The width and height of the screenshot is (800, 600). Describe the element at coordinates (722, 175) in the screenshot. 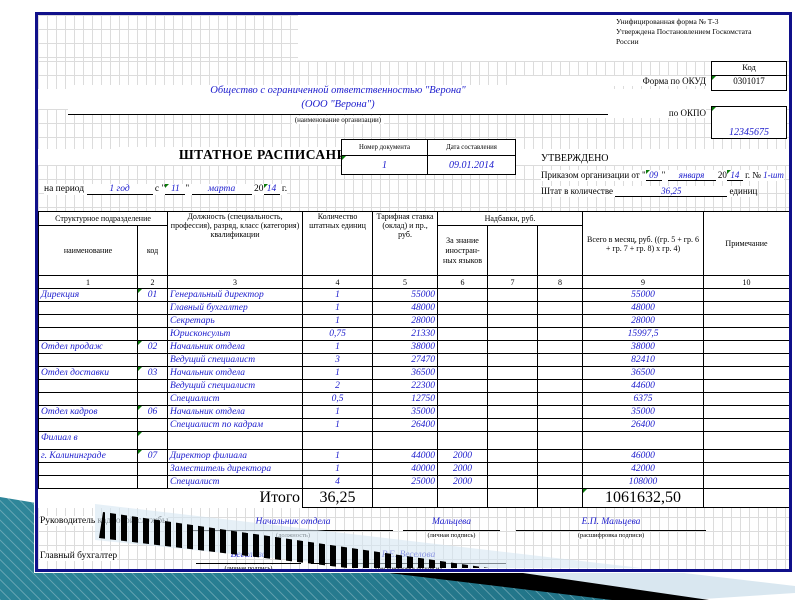

I see `order-century: 20` at that location.